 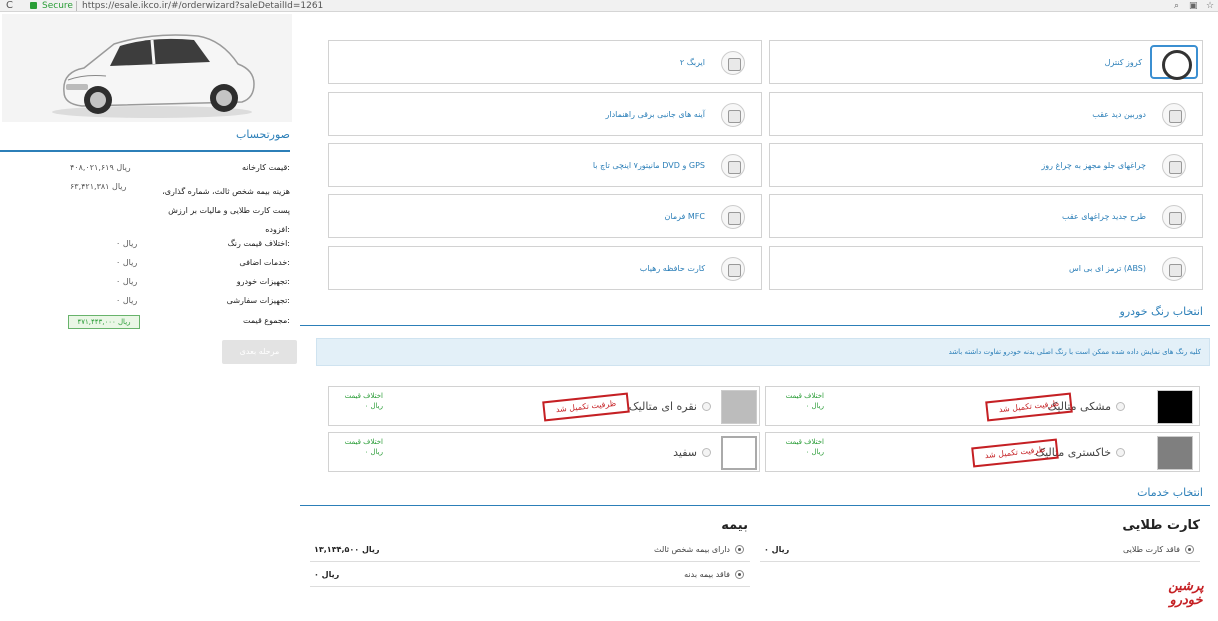 I want to click on insurance-option-third-party: دارای بیمه شخص ثالث ۱۳,۱۳۴,۵۰۰ ریال, so click(x=530, y=550).